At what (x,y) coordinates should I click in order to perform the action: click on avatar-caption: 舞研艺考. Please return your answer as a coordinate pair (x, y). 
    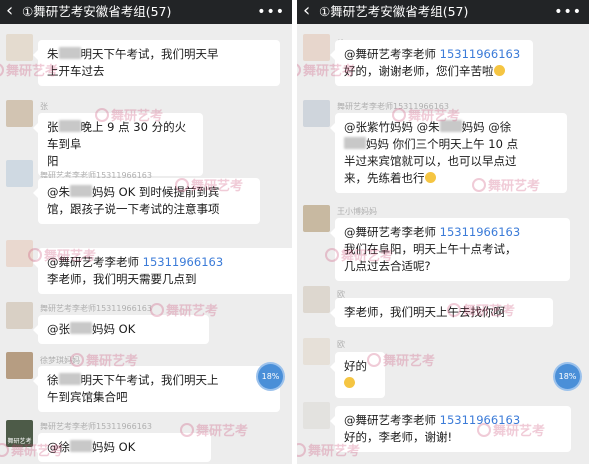
    Looking at the image, I should click on (19, 441).